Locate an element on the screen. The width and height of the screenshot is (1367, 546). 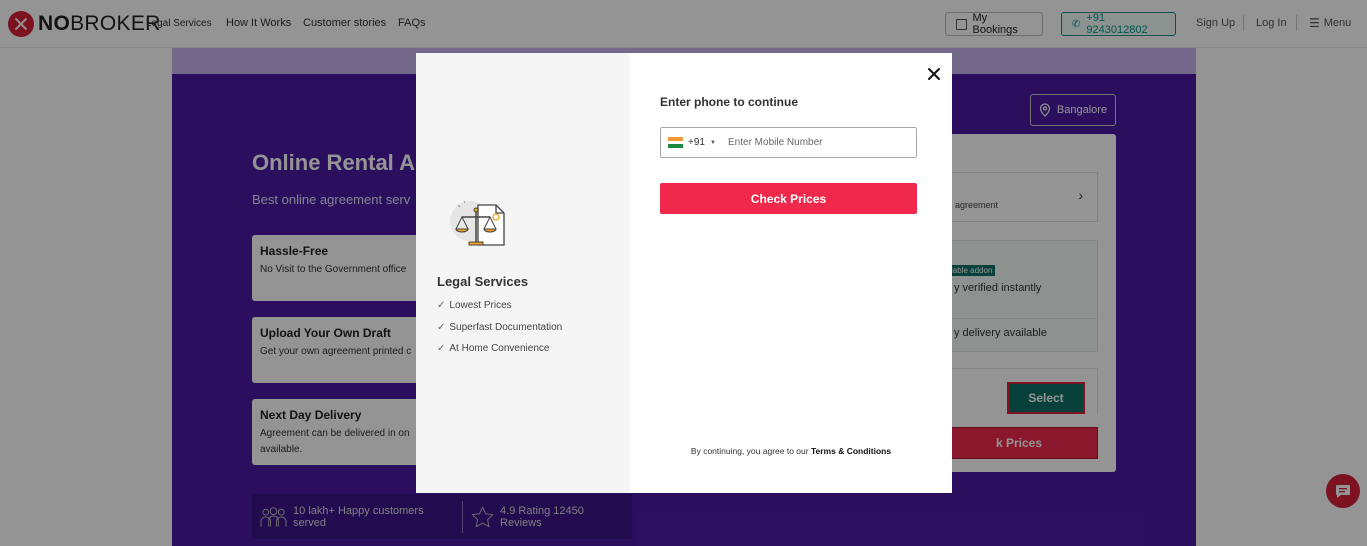
country-code-label: +91 is located at coordinates (696, 142).